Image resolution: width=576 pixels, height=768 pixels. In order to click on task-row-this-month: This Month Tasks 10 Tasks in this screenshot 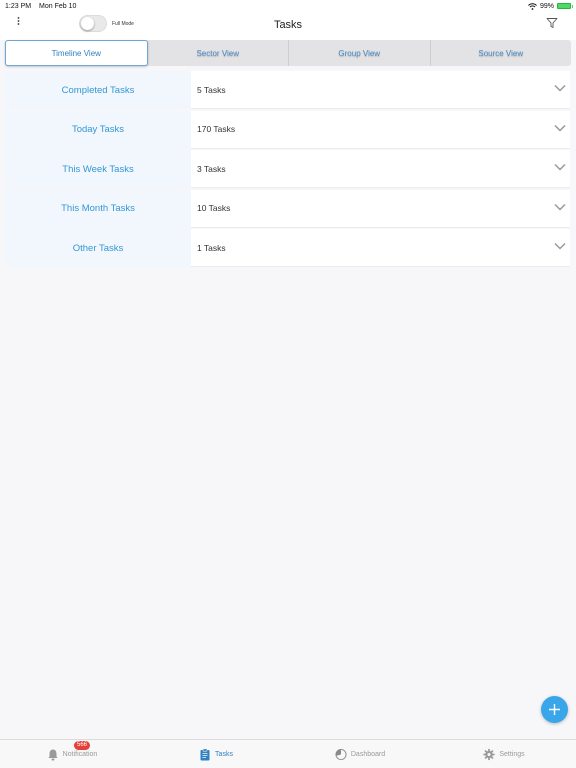, I will do `click(287, 208)`.